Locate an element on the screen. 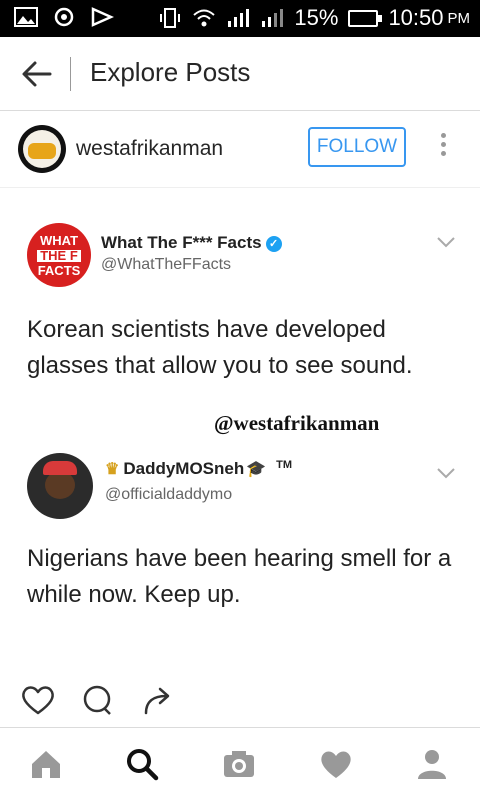 This screenshot has width=480, height=800. tweet-1-handle: @WhatTheFFacts is located at coordinates (166, 264).